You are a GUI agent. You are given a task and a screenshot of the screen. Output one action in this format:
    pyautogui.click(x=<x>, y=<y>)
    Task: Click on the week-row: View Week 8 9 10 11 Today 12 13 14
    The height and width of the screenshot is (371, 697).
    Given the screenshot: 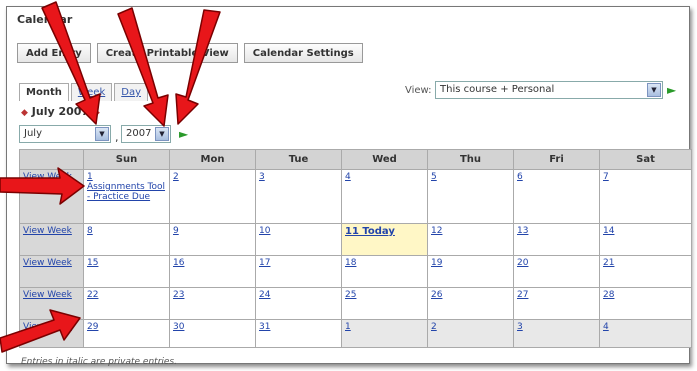 What is the action you would take?
    pyautogui.click(x=355, y=239)
    